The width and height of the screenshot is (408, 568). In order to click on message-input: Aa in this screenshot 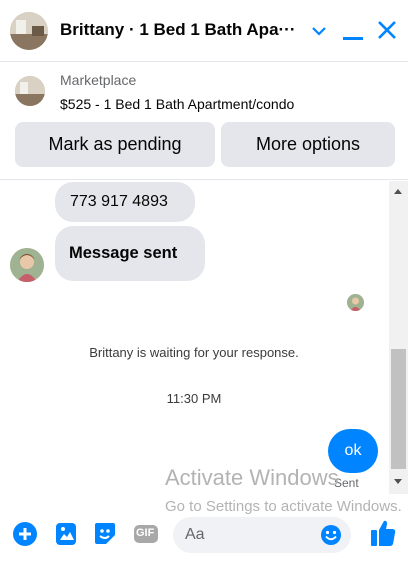, I will do `click(262, 535)`.